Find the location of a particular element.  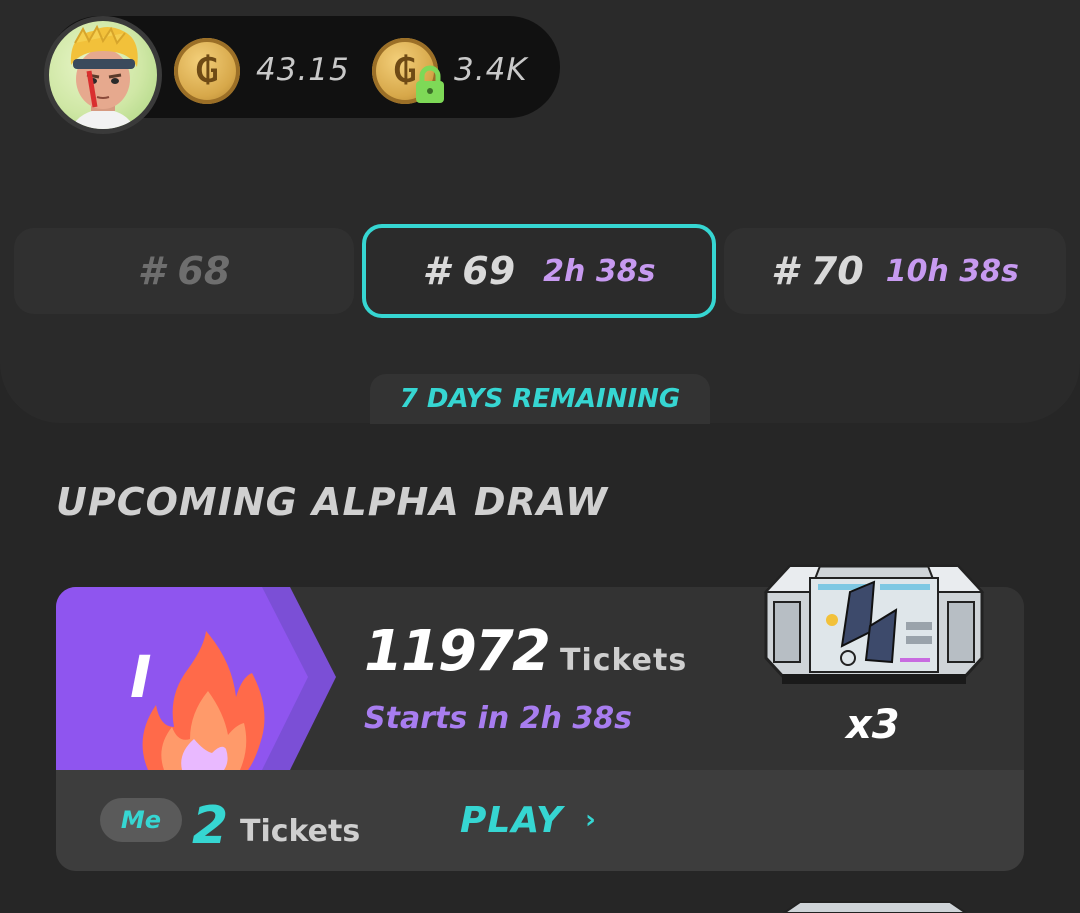

round-number: # 68 is located at coordinates (184, 271).